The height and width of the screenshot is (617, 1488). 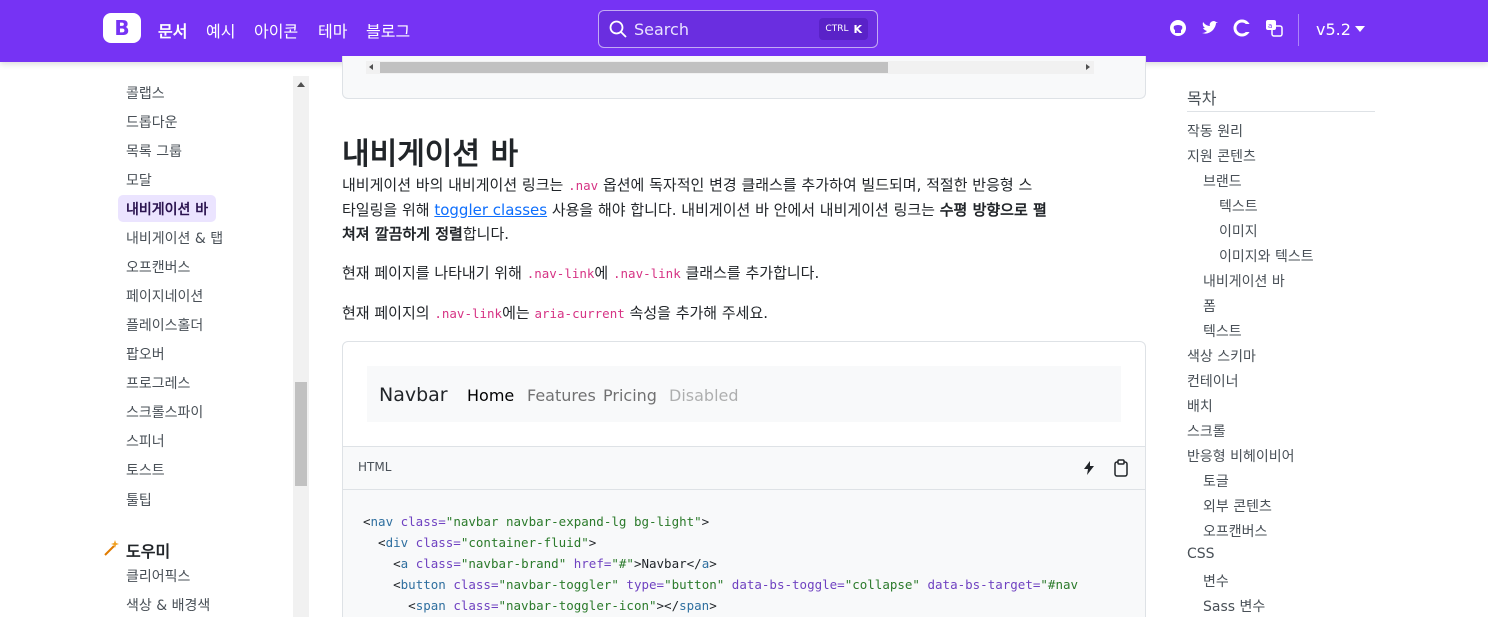 What do you see at coordinates (1244, 281) in the screenshot?
I see `toc-item: 내비게이션 바` at bounding box center [1244, 281].